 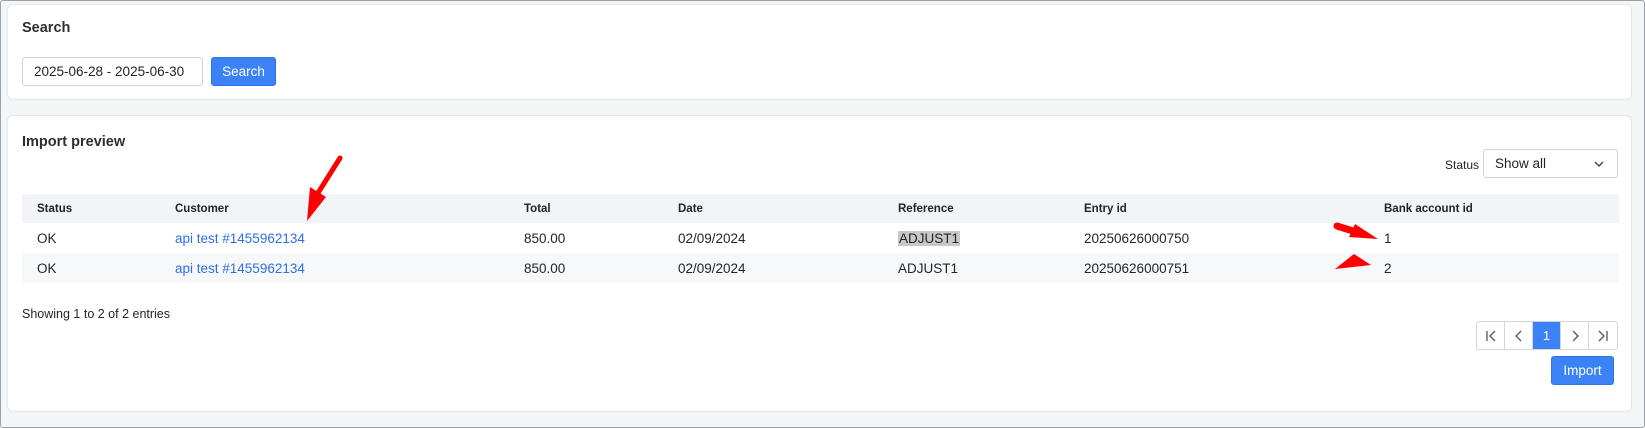 I want to click on search-title: Search, so click(x=46, y=28).